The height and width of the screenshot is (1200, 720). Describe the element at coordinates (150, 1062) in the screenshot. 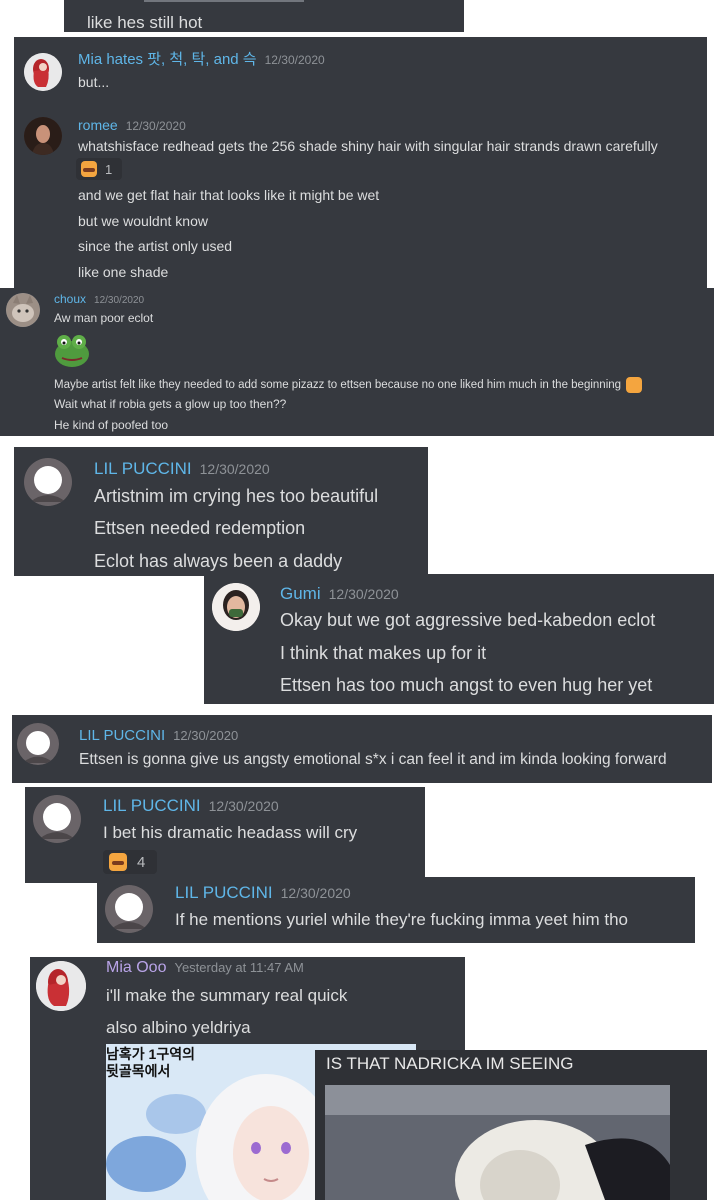

I see `korean-caption: 남혹가 1구역의 뒷골목에서` at that location.